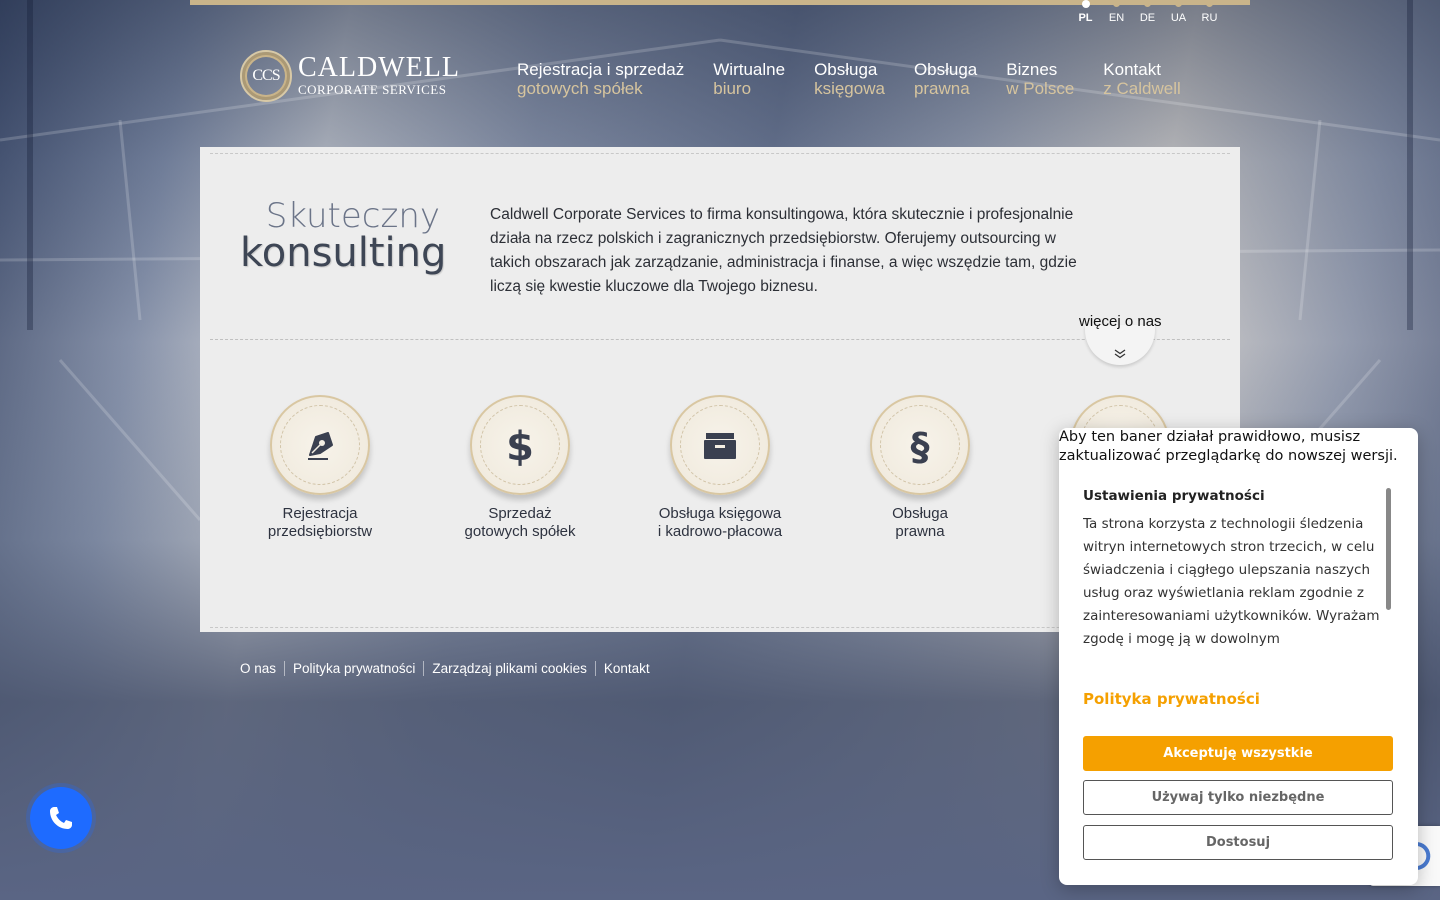 The height and width of the screenshot is (900, 1440). I want to click on nav-virtual-office: Wirtualne biuro, so click(749, 79).